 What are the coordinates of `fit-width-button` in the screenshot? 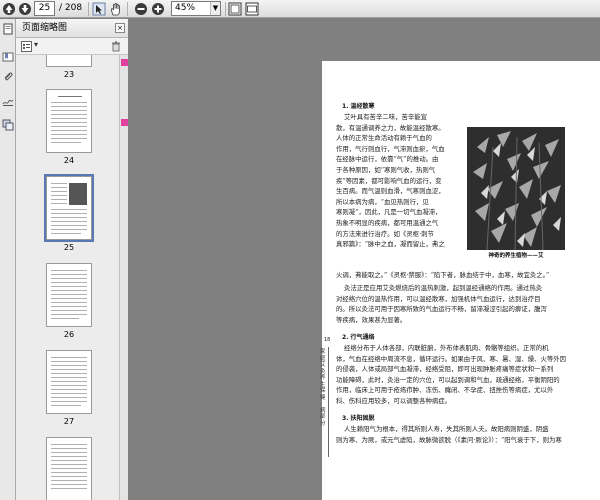 It's located at (252, 9).